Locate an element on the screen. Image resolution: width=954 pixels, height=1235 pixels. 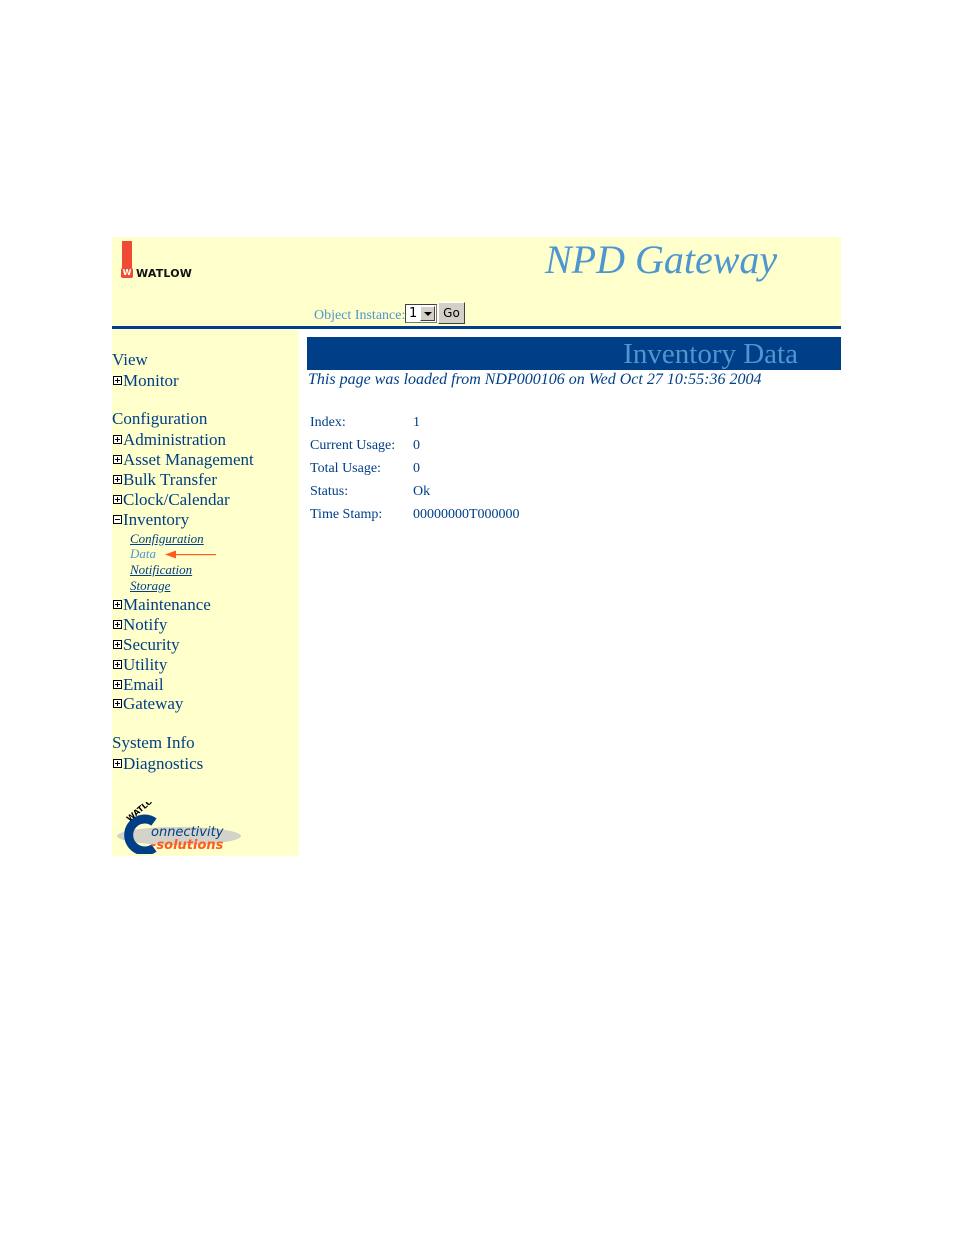
sidebar-item-asset-management: Asset Management is located at coordinates (183, 460).